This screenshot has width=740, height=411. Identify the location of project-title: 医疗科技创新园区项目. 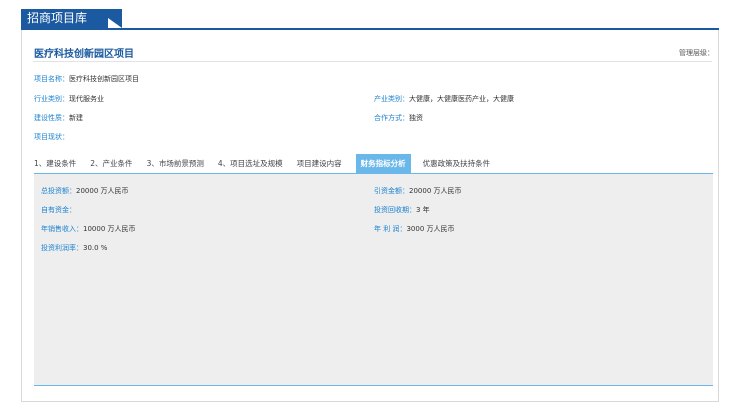
(84, 54).